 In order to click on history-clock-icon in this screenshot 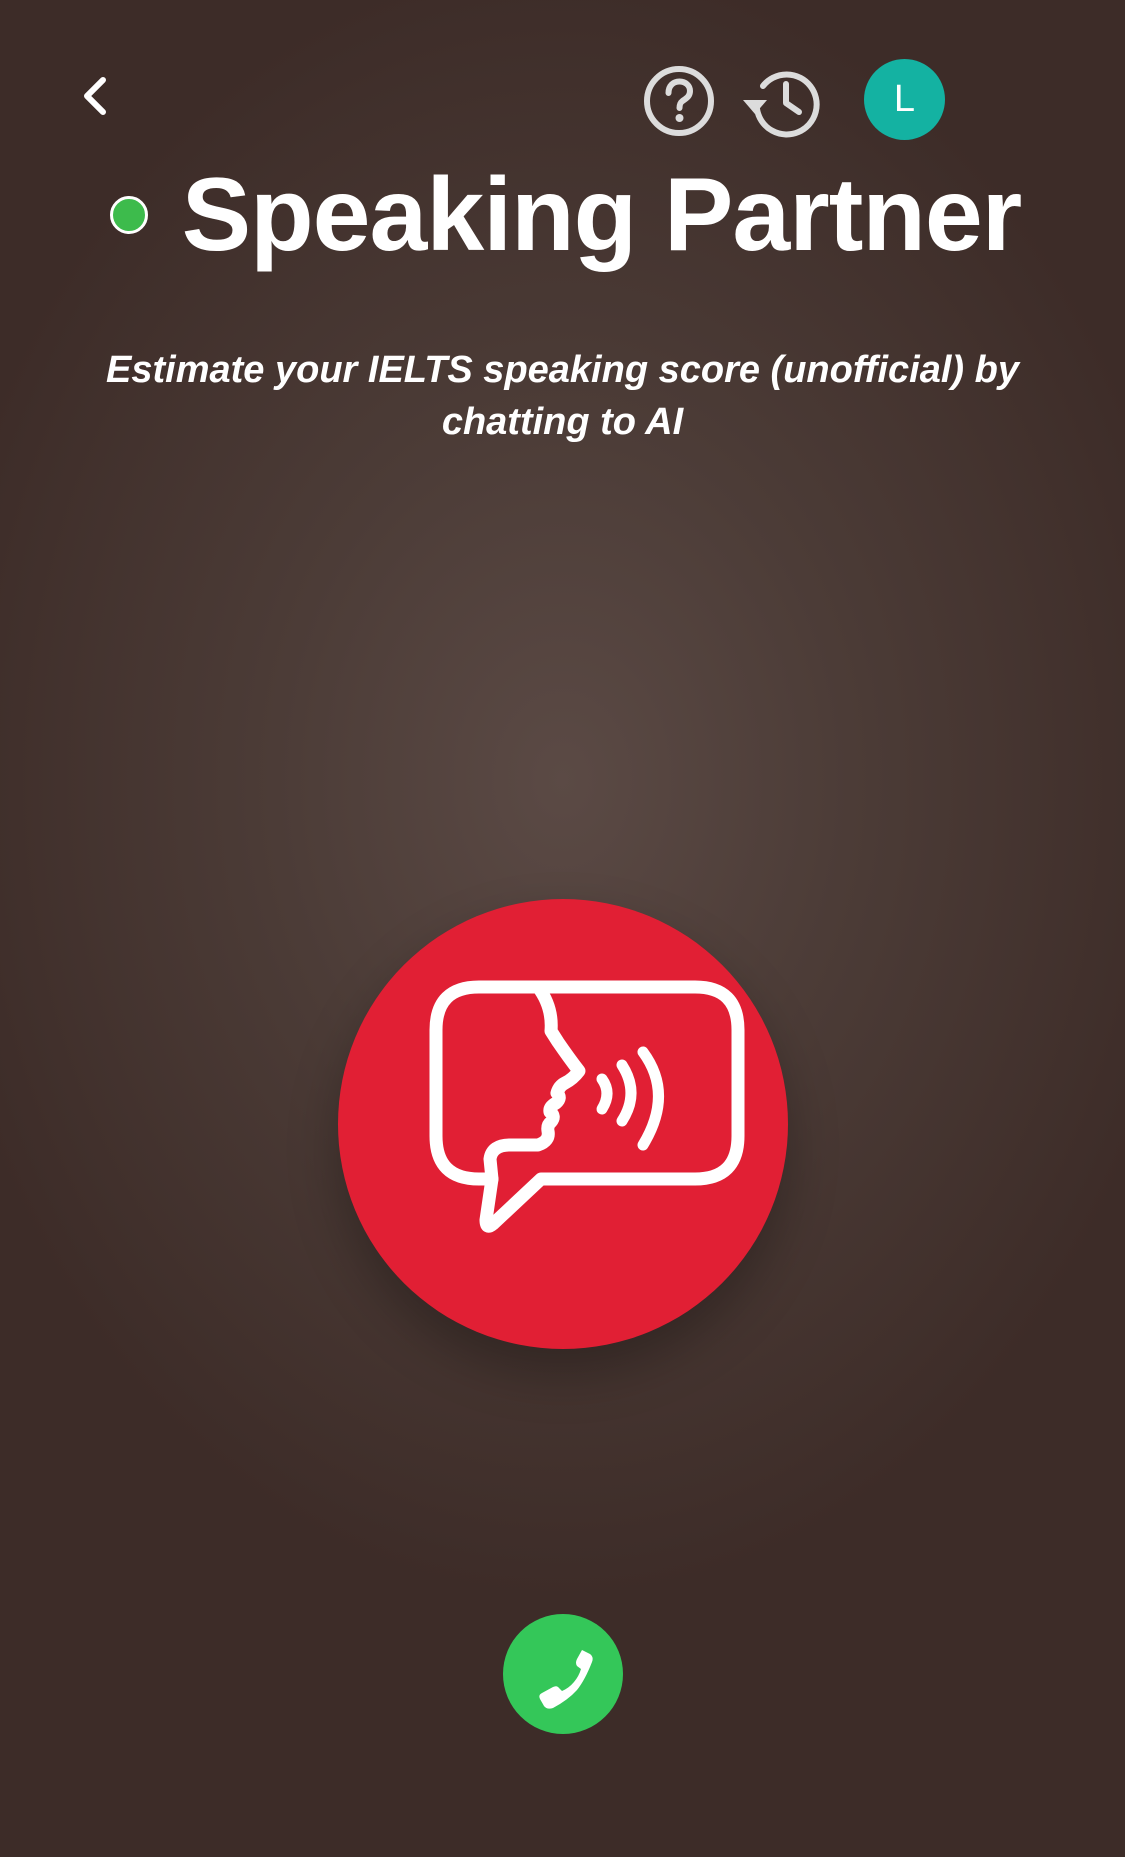, I will do `click(781, 104)`.